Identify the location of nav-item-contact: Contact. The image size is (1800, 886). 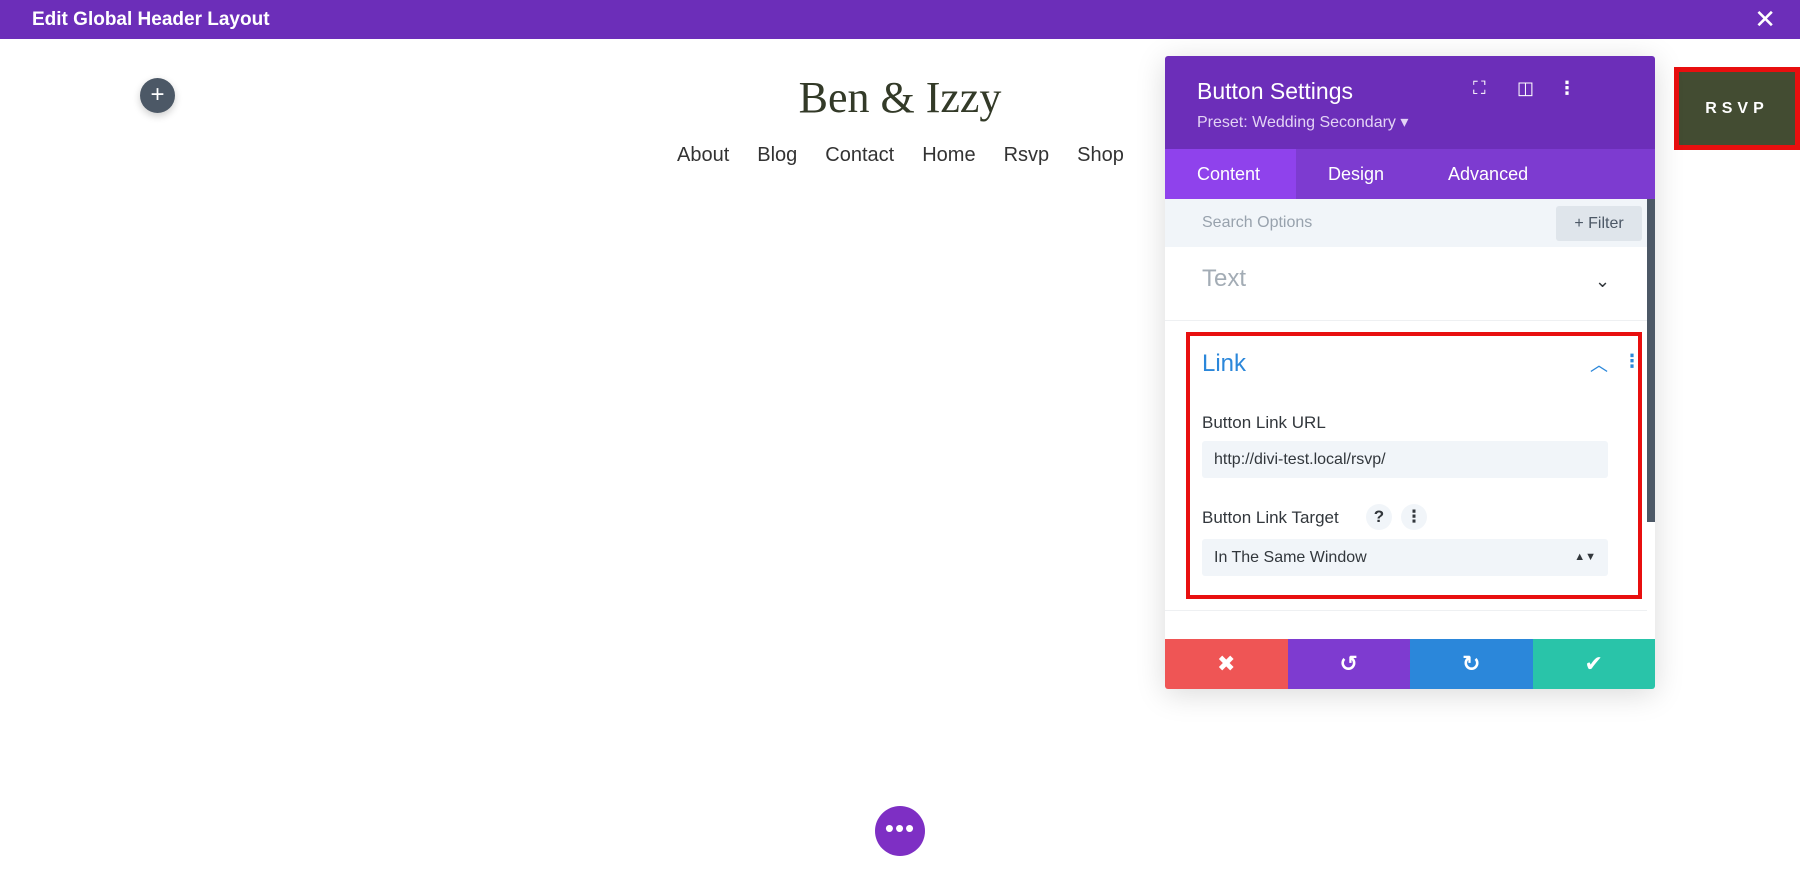
(859, 155).